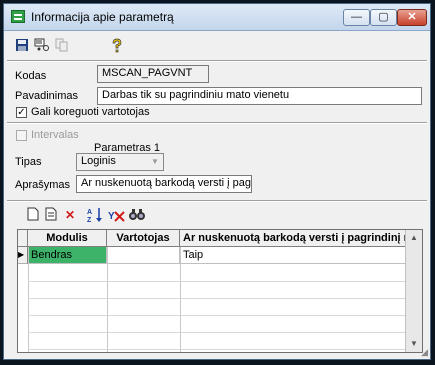  What do you see at coordinates (55, 135) in the screenshot?
I see `intervalas-label: Intervalas` at bounding box center [55, 135].